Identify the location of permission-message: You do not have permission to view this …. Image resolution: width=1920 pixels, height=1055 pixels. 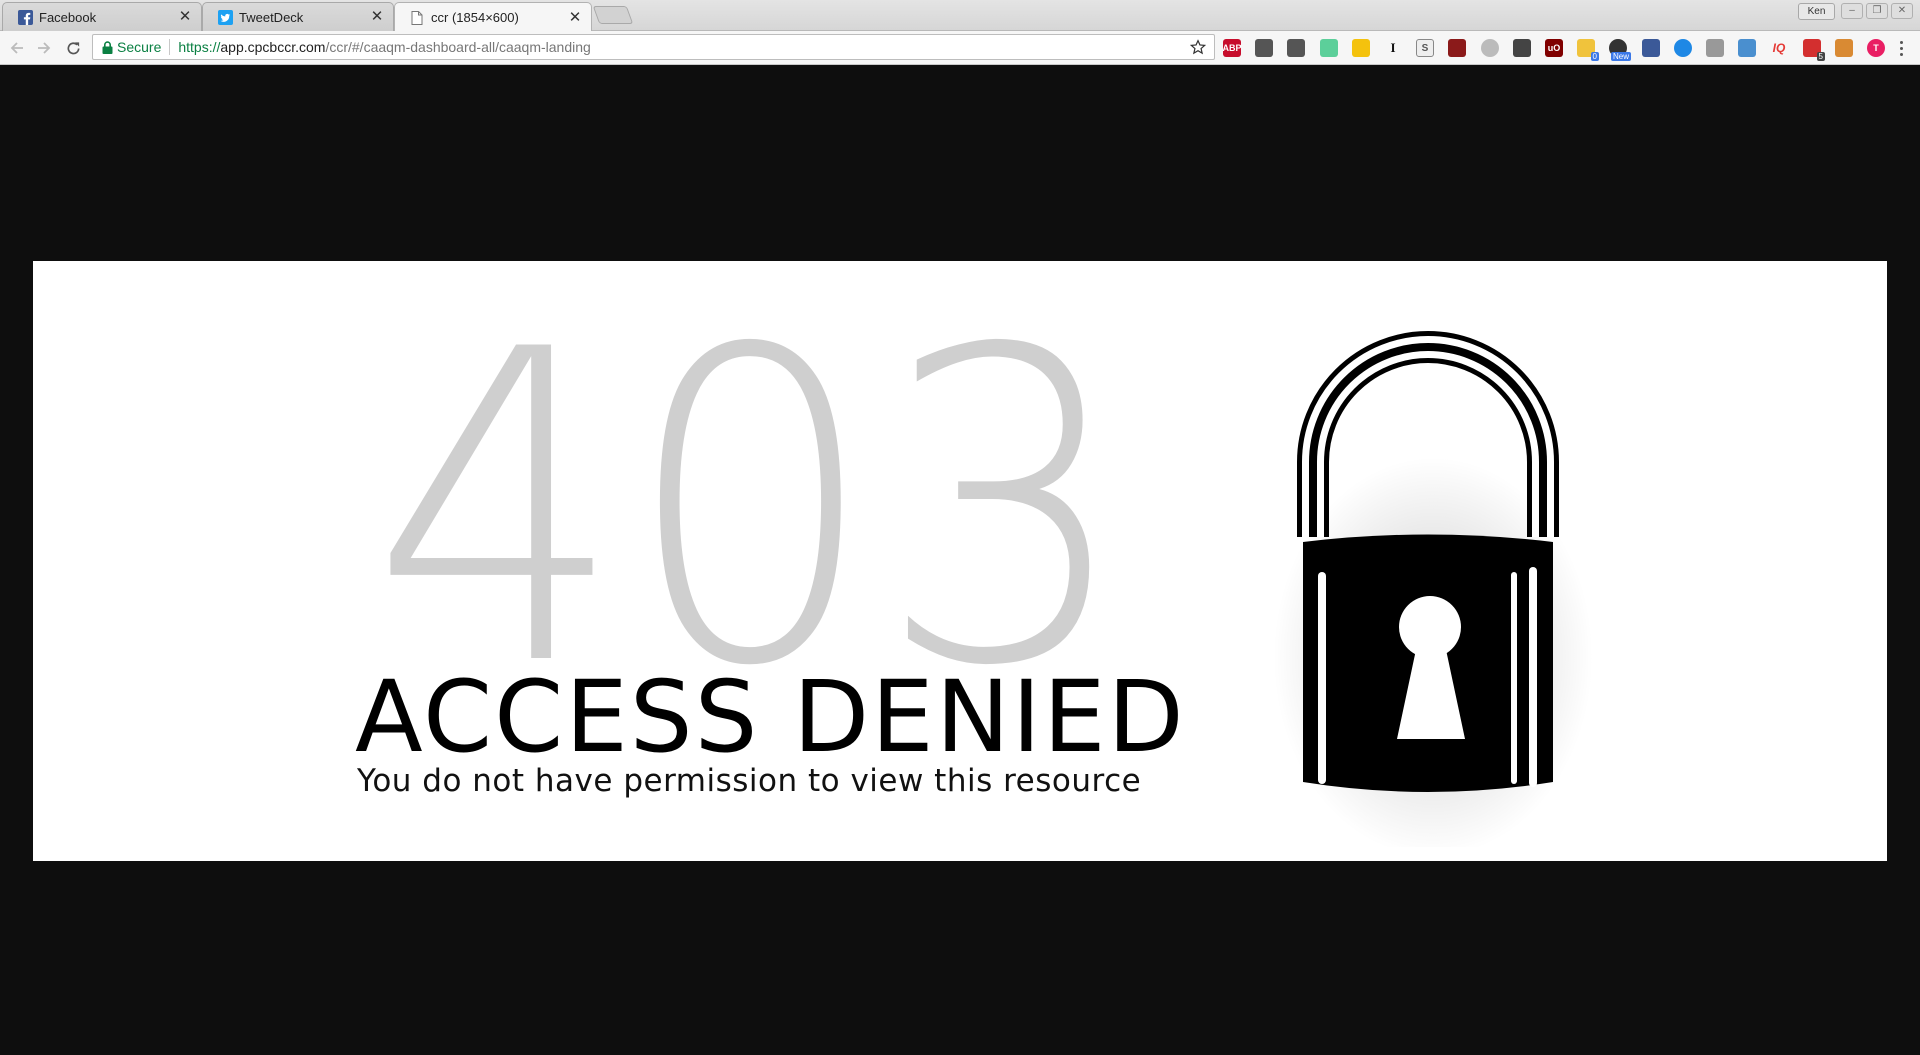
(749, 781).